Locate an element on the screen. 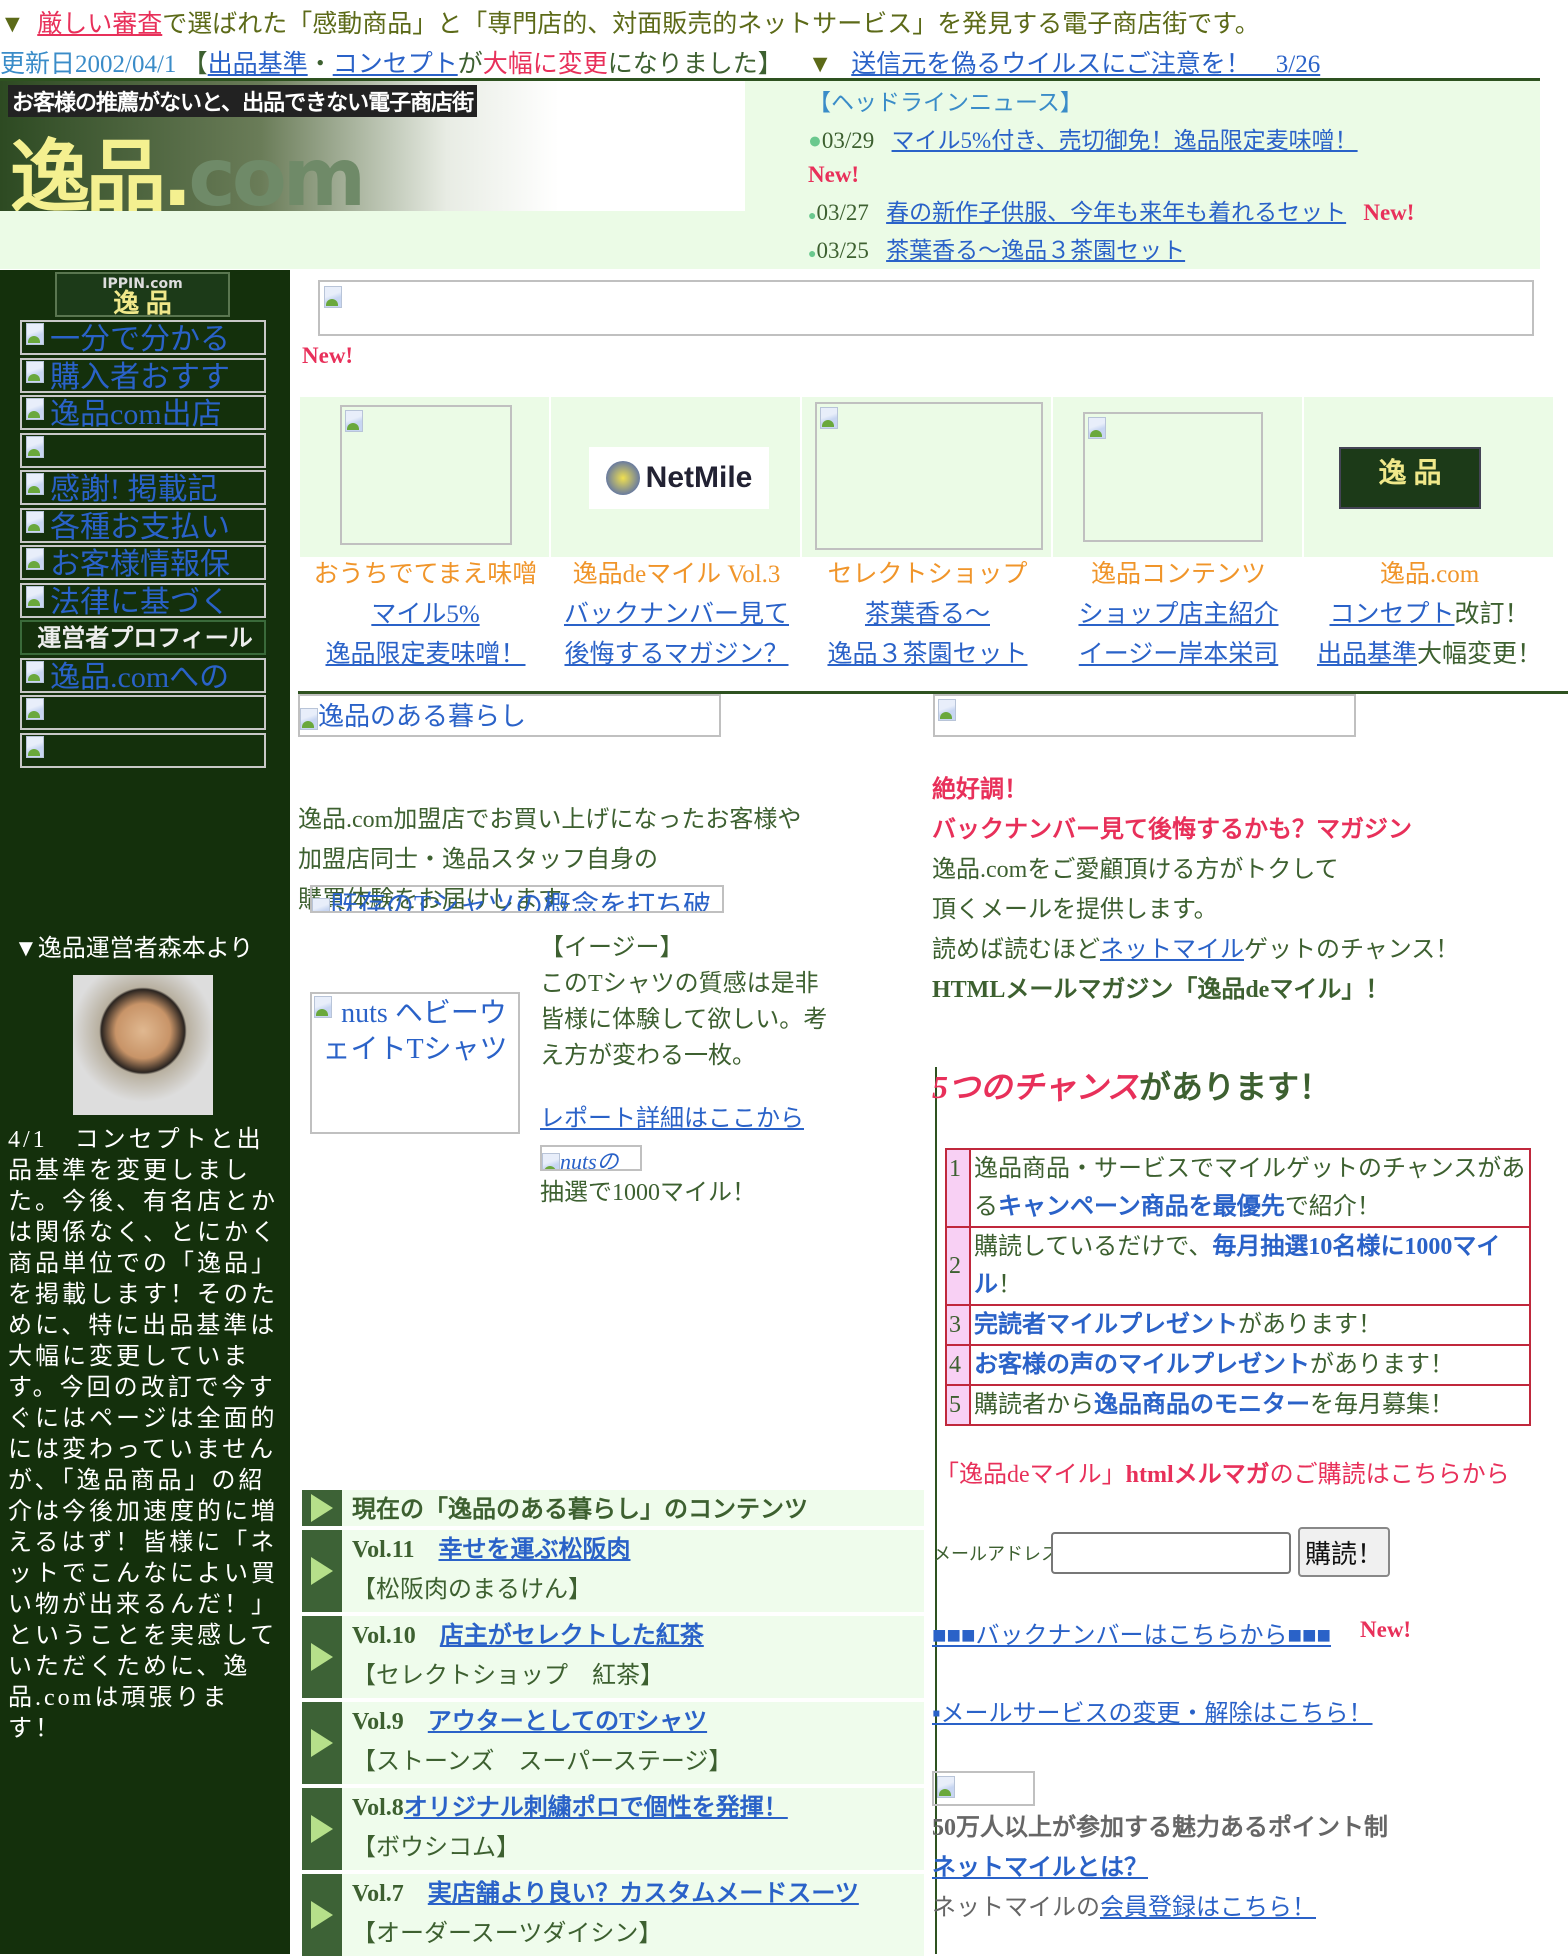 This screenshot has height=1956, width=1568. feature-link: マイル5% is located at coordinates (425, 614).